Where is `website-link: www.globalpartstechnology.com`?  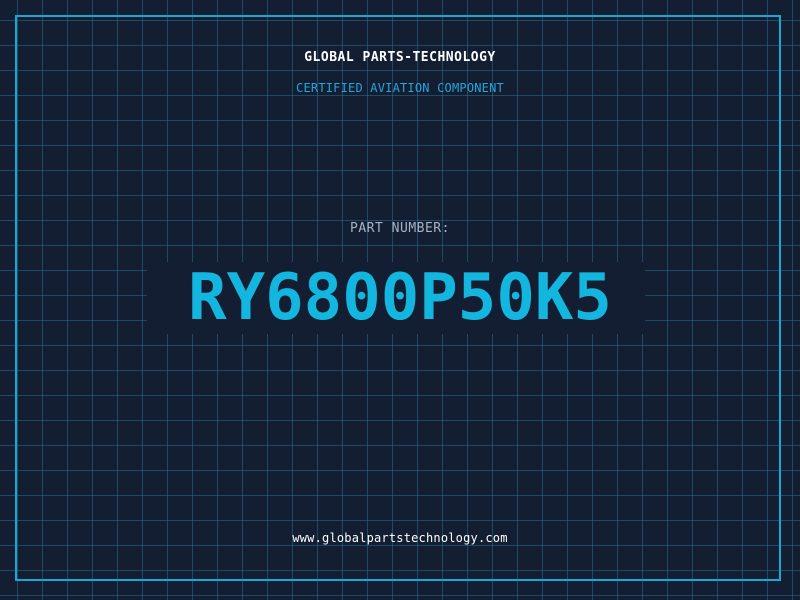
website-link: www.globalpartstechnology.com is located at coordinates (400, 538).